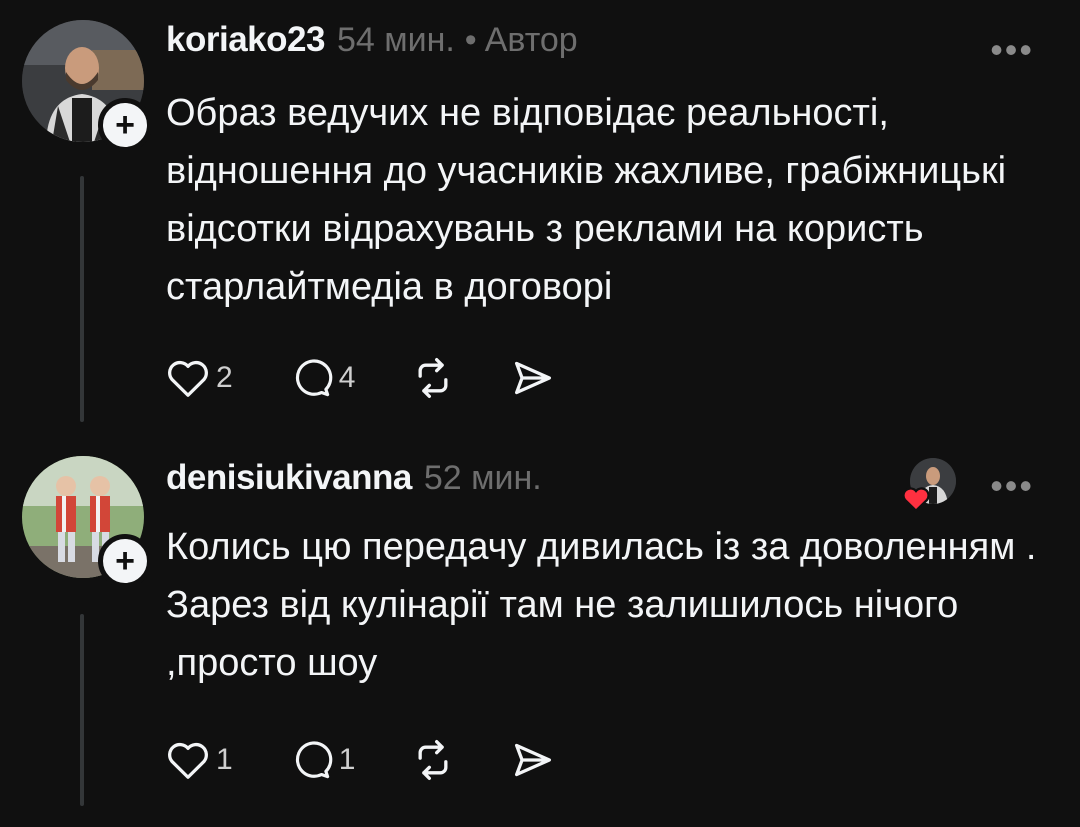 The image size is (1080, 827). I want to click on author-liked-indicator, so click(929, 485).